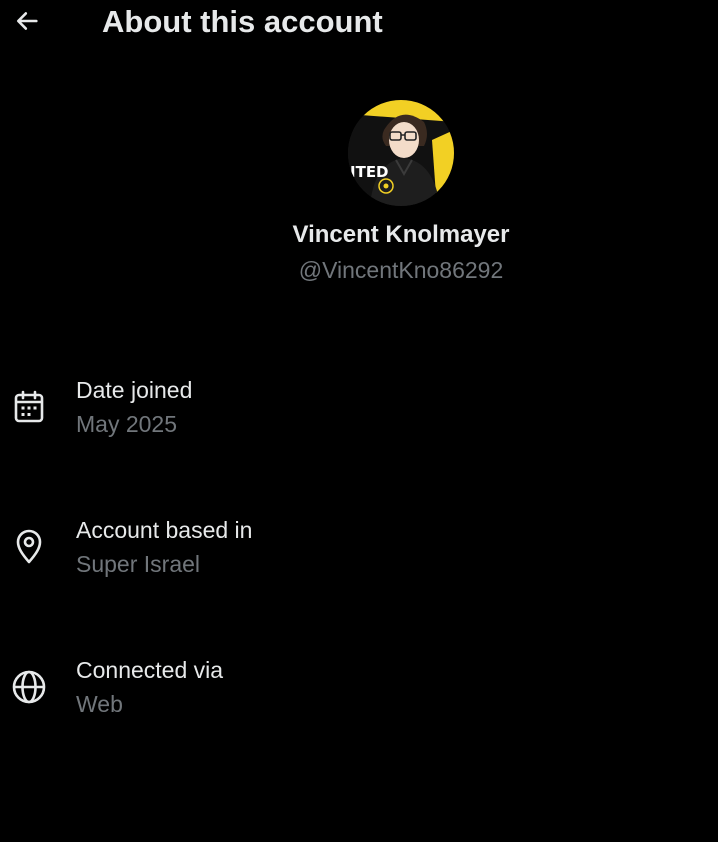  I want to click on avatar: ITED, so click(401, 153).